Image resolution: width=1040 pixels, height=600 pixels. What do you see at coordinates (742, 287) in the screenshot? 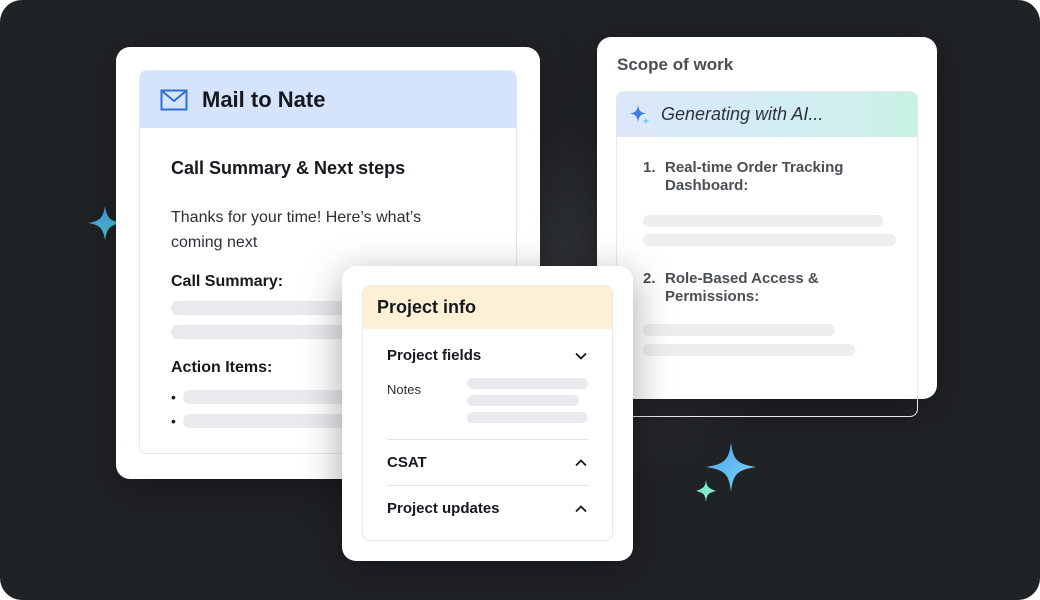
I see `item-title: Role-Based Access & Permissions:` at bounding box center [742, 287].